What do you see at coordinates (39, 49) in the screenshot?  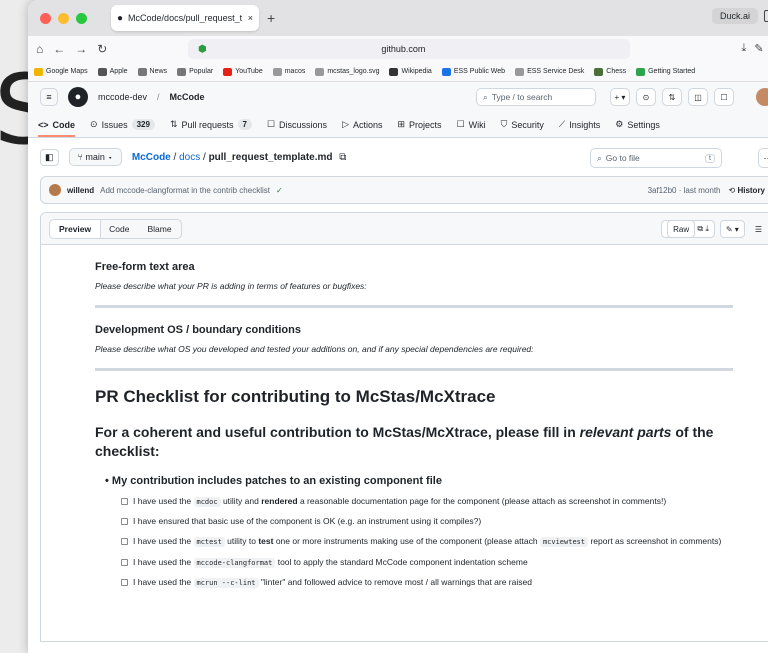 I see `home-icon: ⌂` at bounding box center [39, 49].